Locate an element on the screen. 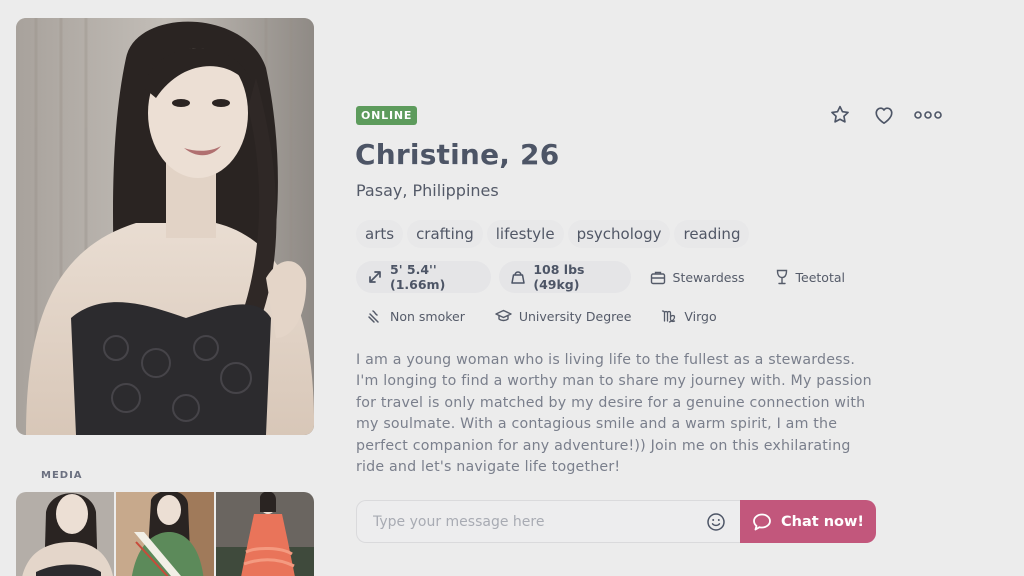 This screenshot has width=1024, height=576. virgo-icon is located at coordinates (669, 316).